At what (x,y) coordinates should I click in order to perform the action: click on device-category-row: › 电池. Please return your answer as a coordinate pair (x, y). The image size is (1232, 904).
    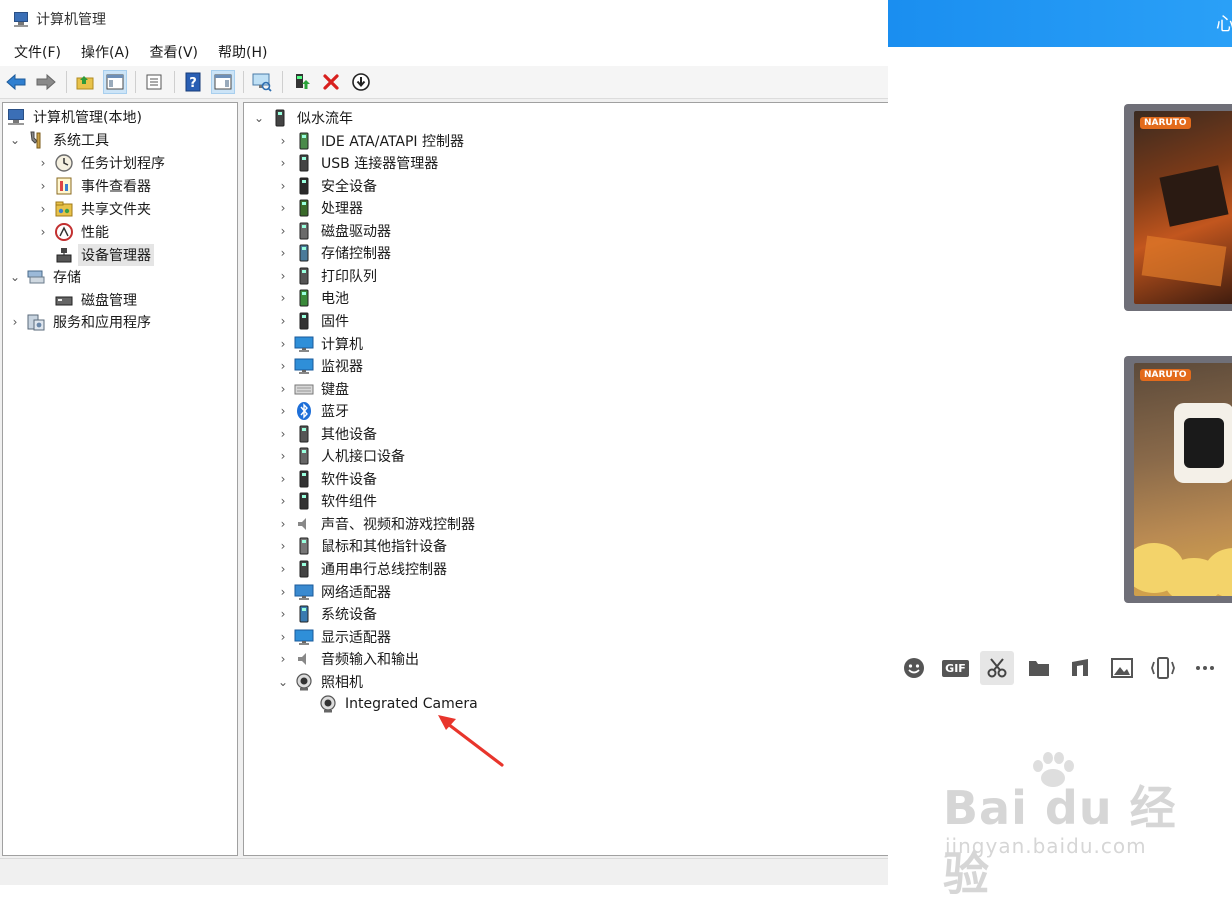
    Looking at the image, I should click on (314, 298).